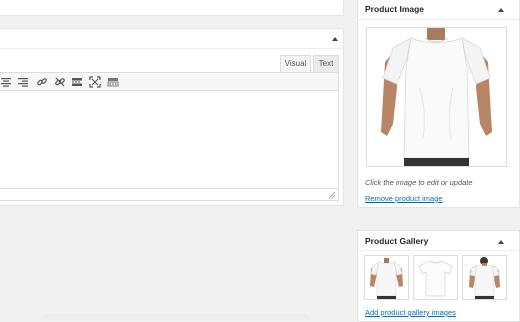 Image resolution: width=520 pixels, height=322 pixels. What do you see at coordinates (77, 82) in the screenshot?
I see `read-more-icon` at bounding box center [77, 82].